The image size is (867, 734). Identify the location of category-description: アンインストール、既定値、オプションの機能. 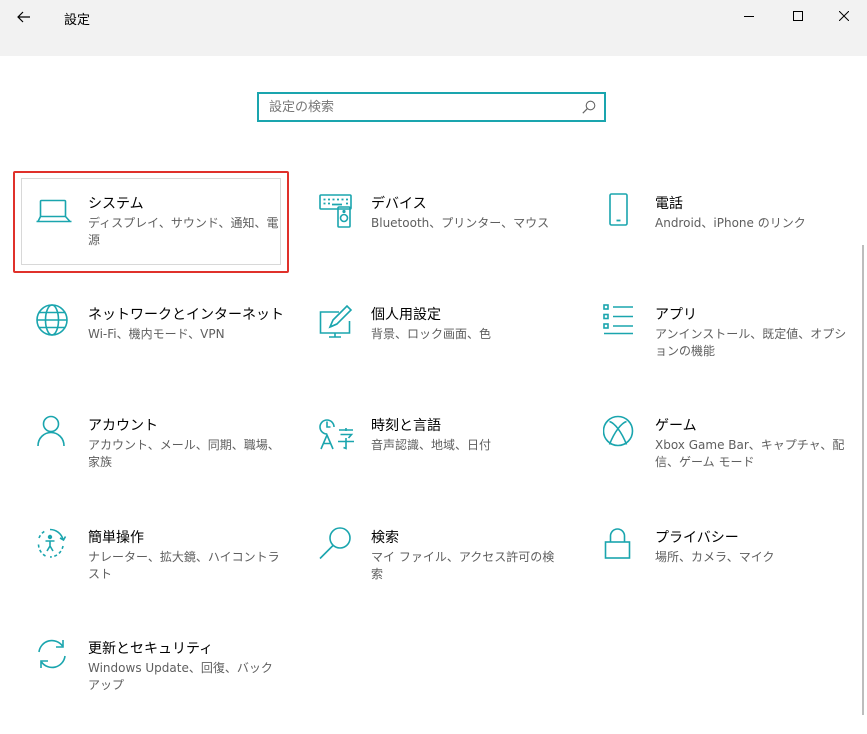
(751, 342).